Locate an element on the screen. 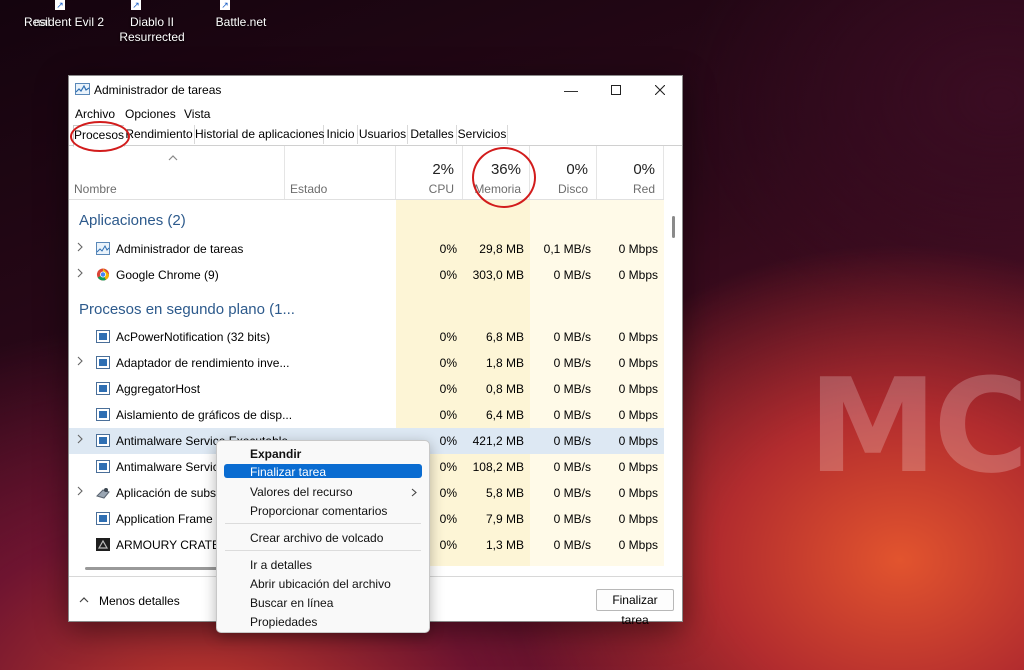 This screenshot has width=1024, height=670. close-button is located at coordinates (660, 90).